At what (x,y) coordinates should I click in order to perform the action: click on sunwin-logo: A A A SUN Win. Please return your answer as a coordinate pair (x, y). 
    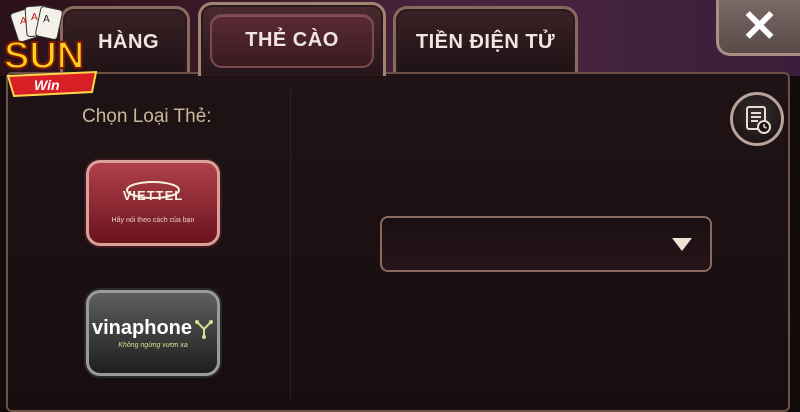
    Looking at the image, I should click on (50, 51).